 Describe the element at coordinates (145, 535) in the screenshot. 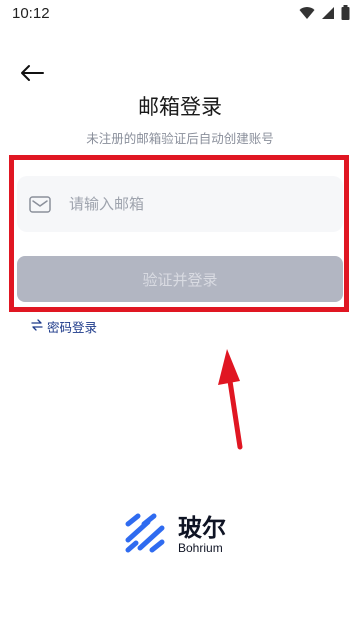

I see `bohrium-logo-icon` at that location.